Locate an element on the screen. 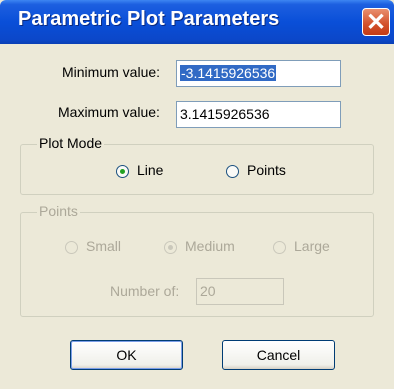 The width and height of the screenshot is (394, 389). max-value-label: Maximum value: is located at coordinates (109, 112).